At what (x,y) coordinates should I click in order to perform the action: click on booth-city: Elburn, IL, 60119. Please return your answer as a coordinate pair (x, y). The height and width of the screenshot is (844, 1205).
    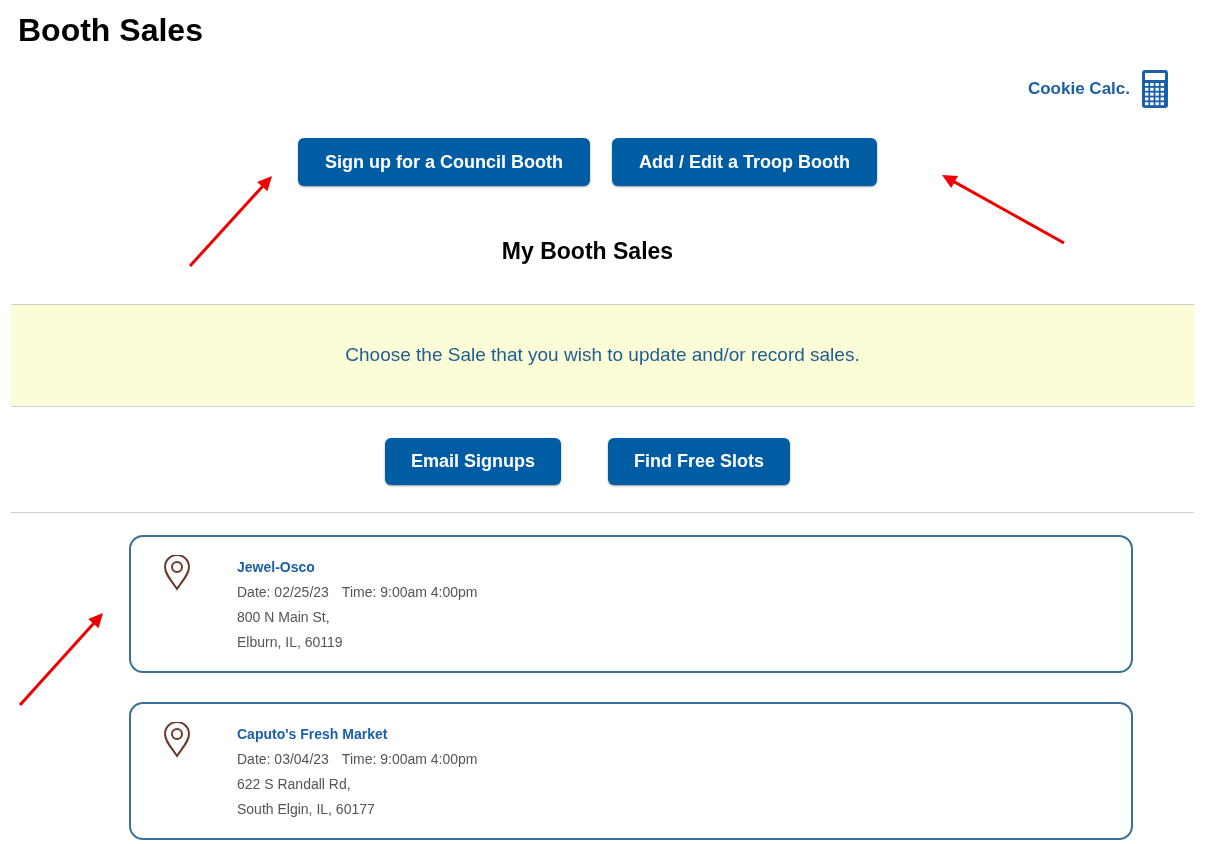
    Looking at the image, I should click on (290, 642).